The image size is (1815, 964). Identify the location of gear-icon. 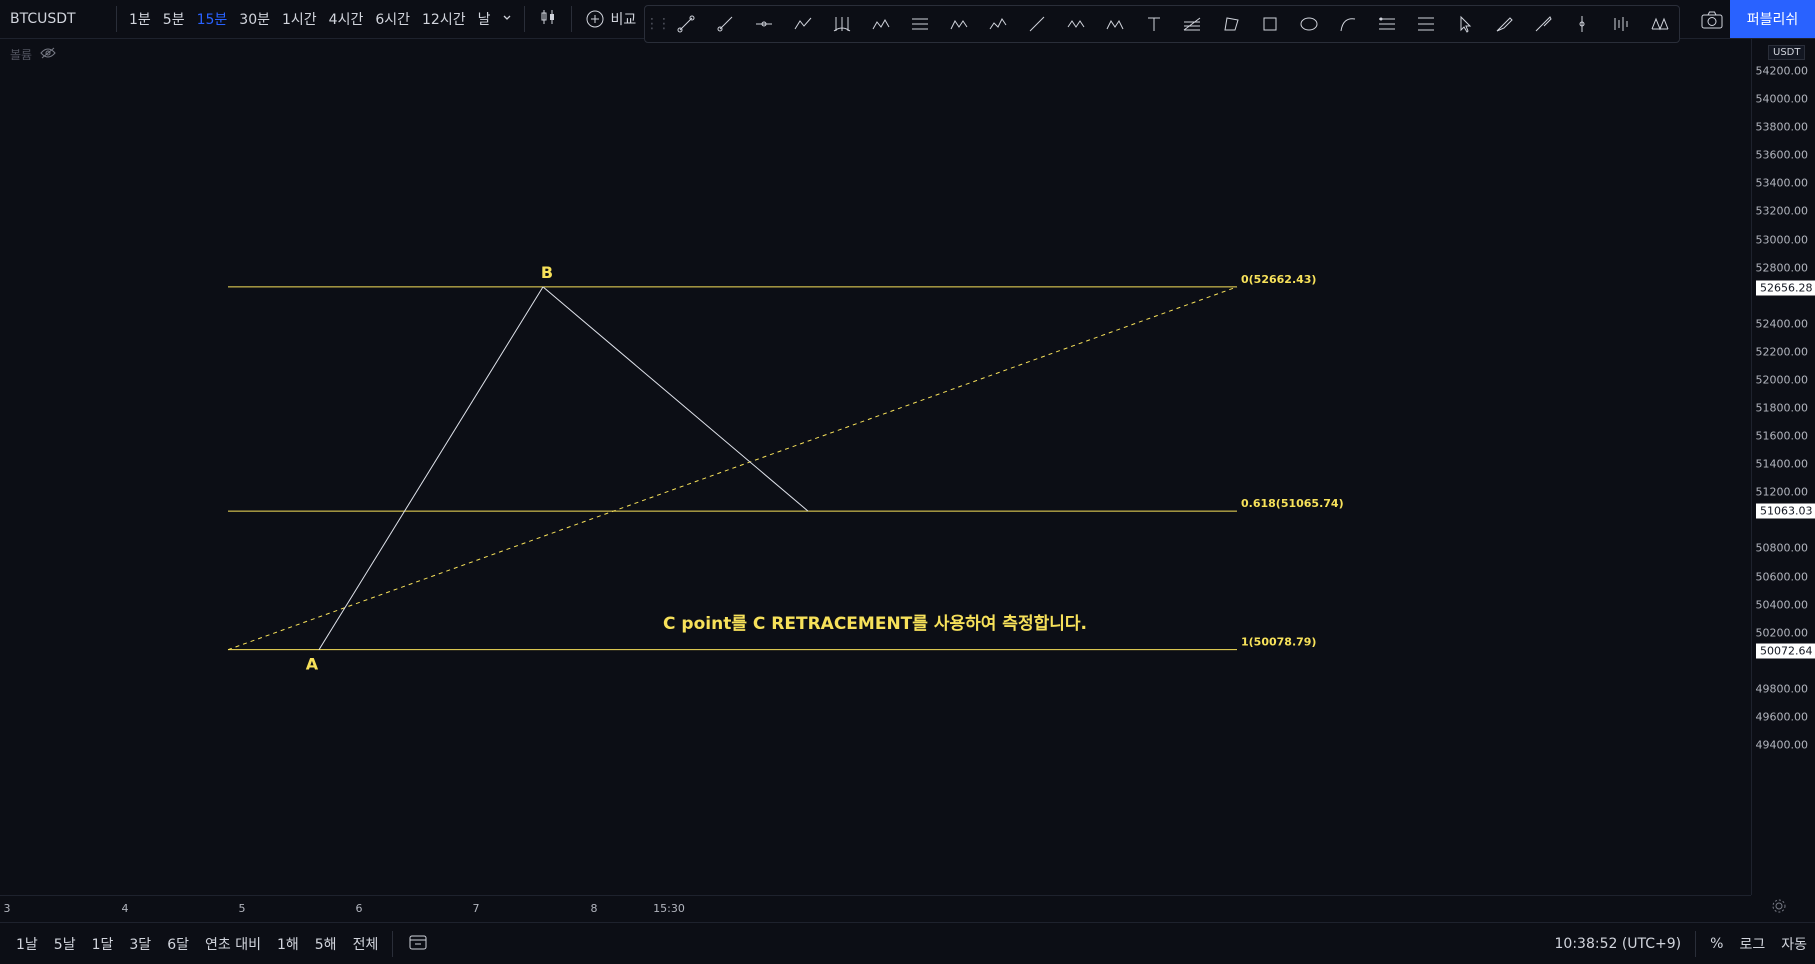
(1779, 908).